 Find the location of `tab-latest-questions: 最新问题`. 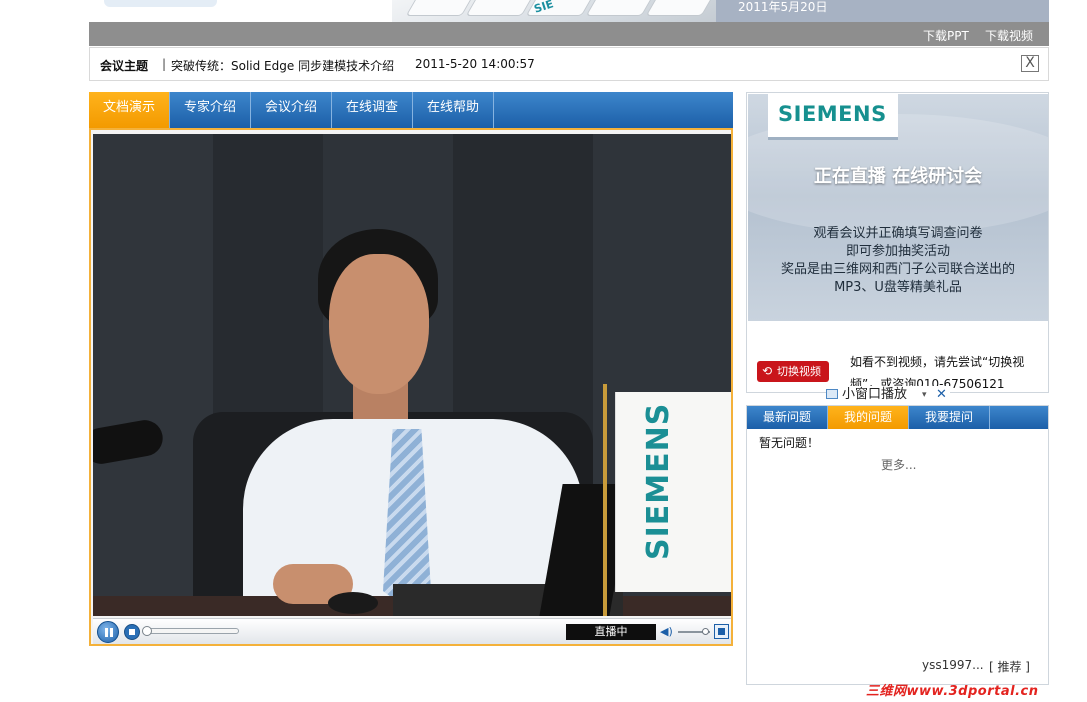

tab-latest-questions: 最新问题 is located at coordinates (787, 417).